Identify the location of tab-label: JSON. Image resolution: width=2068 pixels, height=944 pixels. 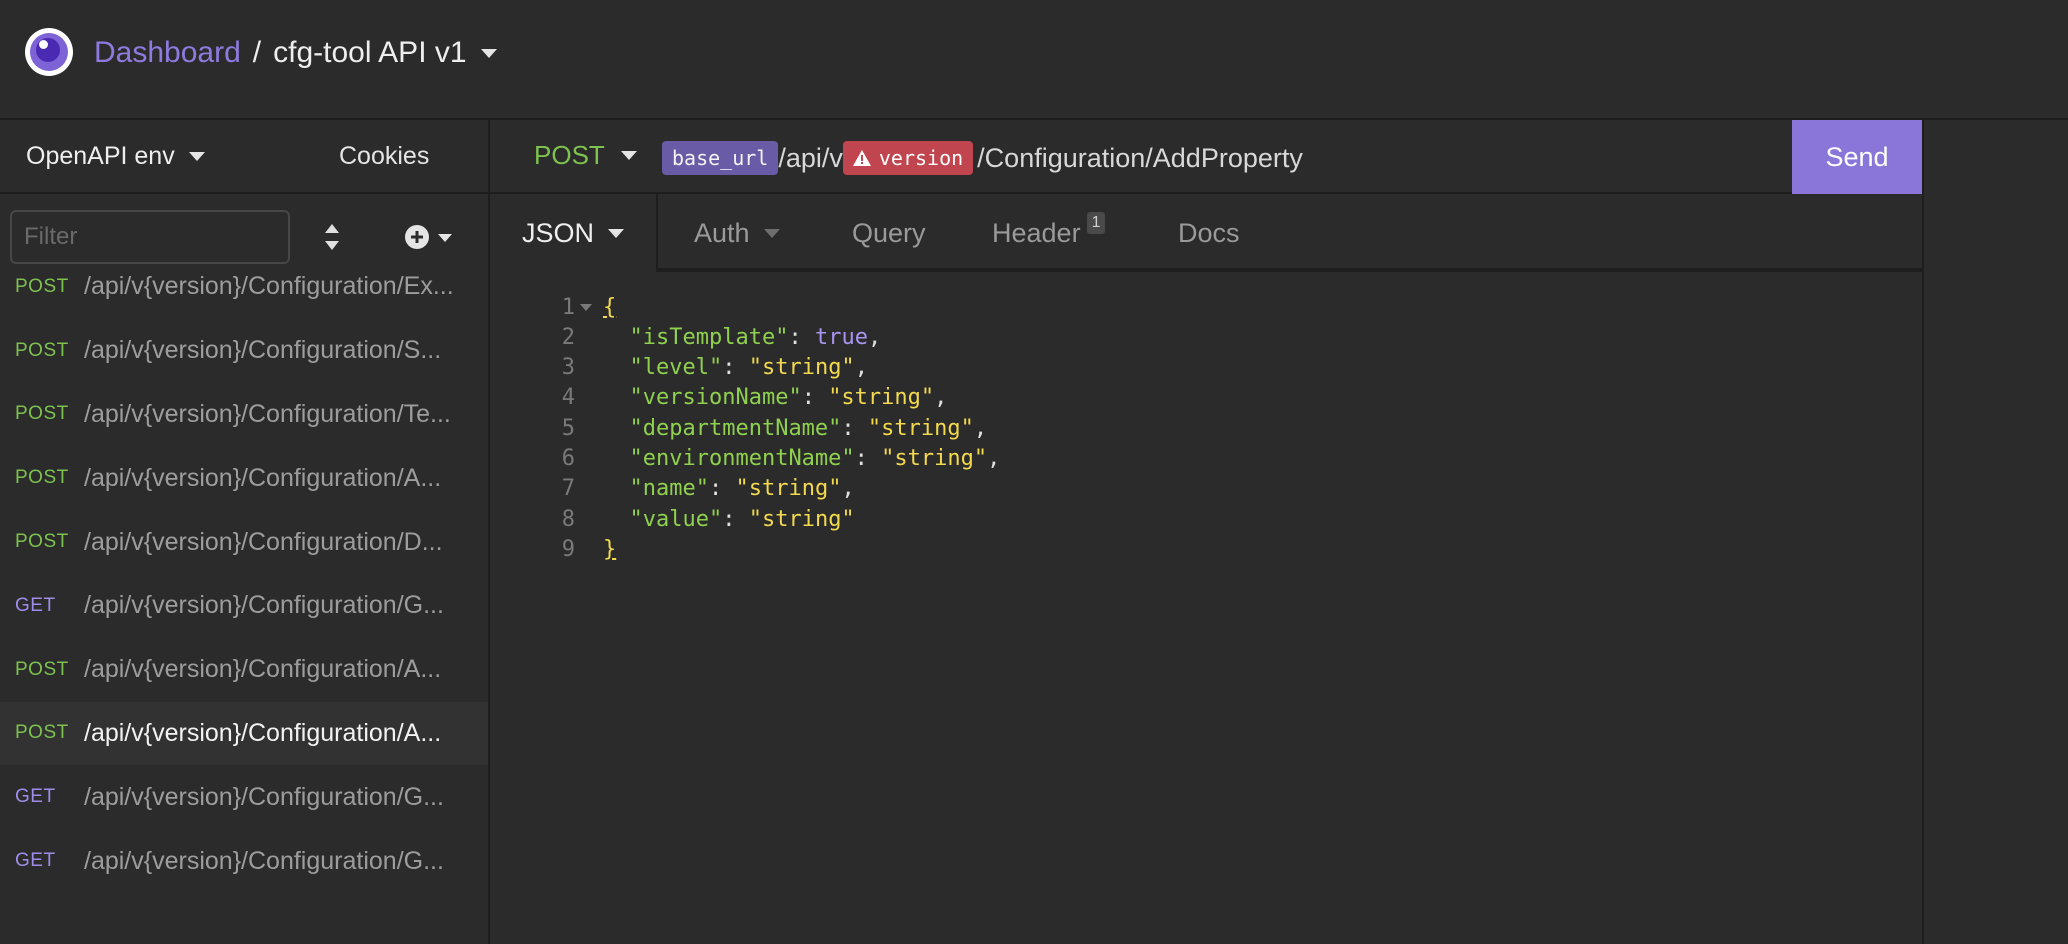
(558, 232).